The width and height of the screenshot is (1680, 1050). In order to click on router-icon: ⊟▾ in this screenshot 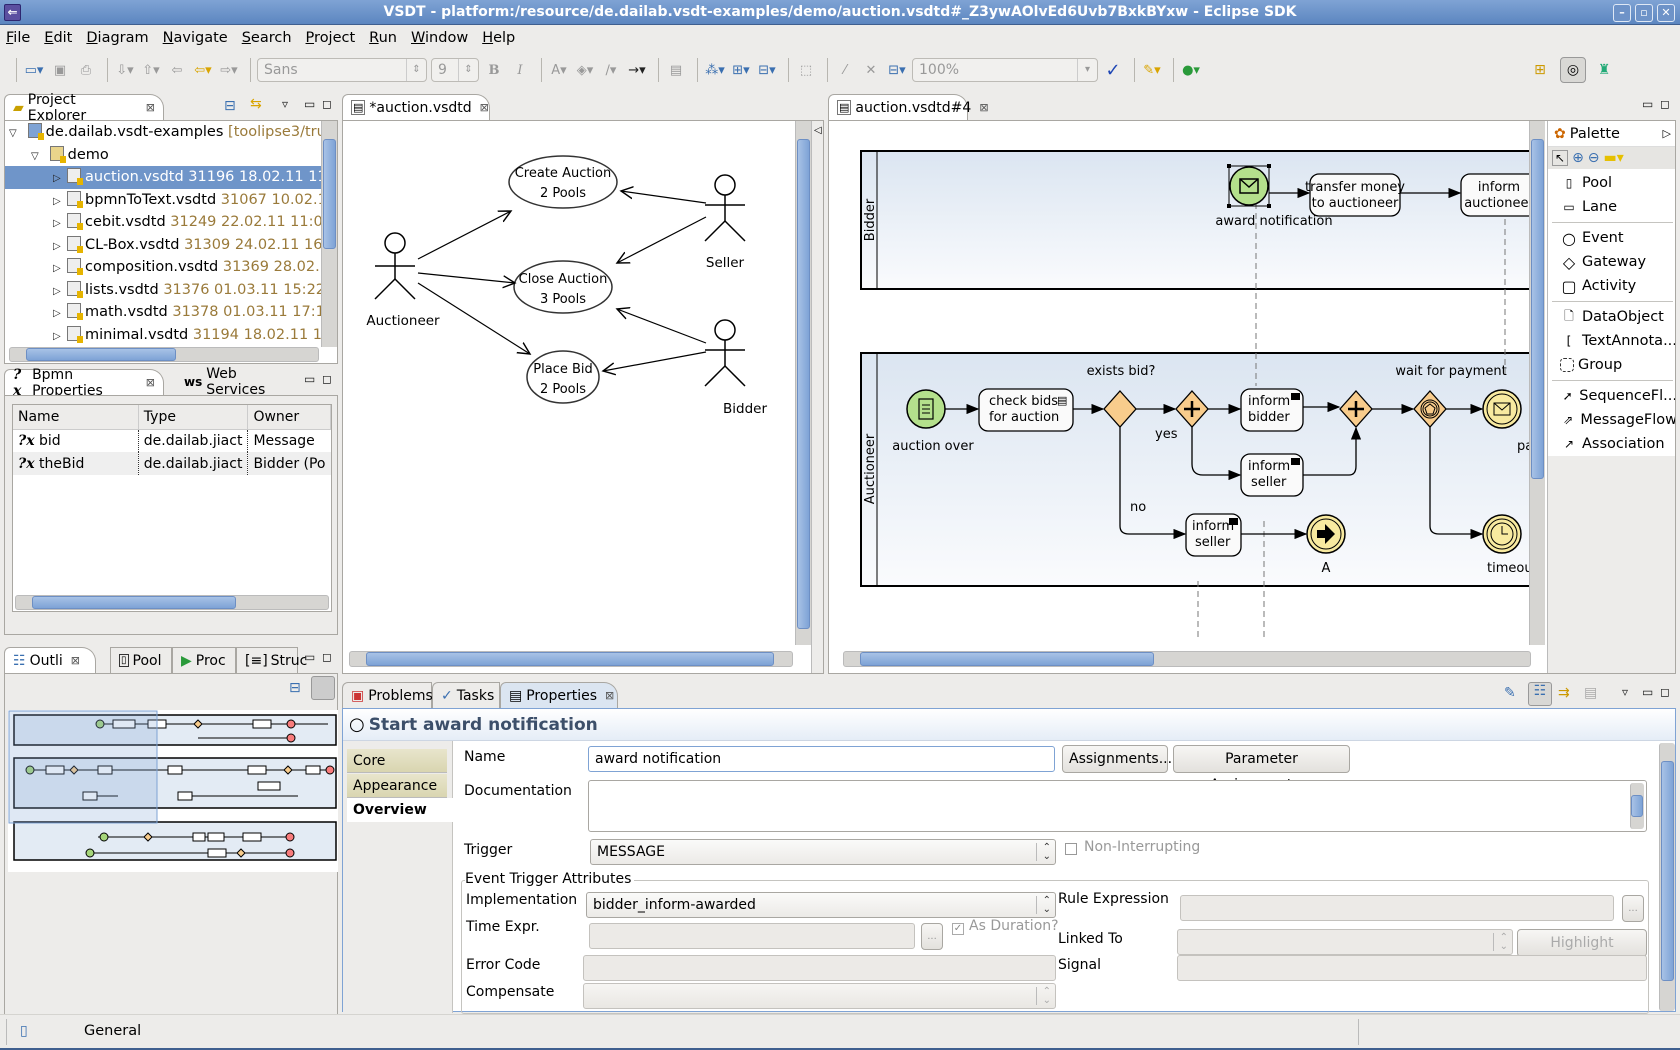, I will do `click(897, 70)`.